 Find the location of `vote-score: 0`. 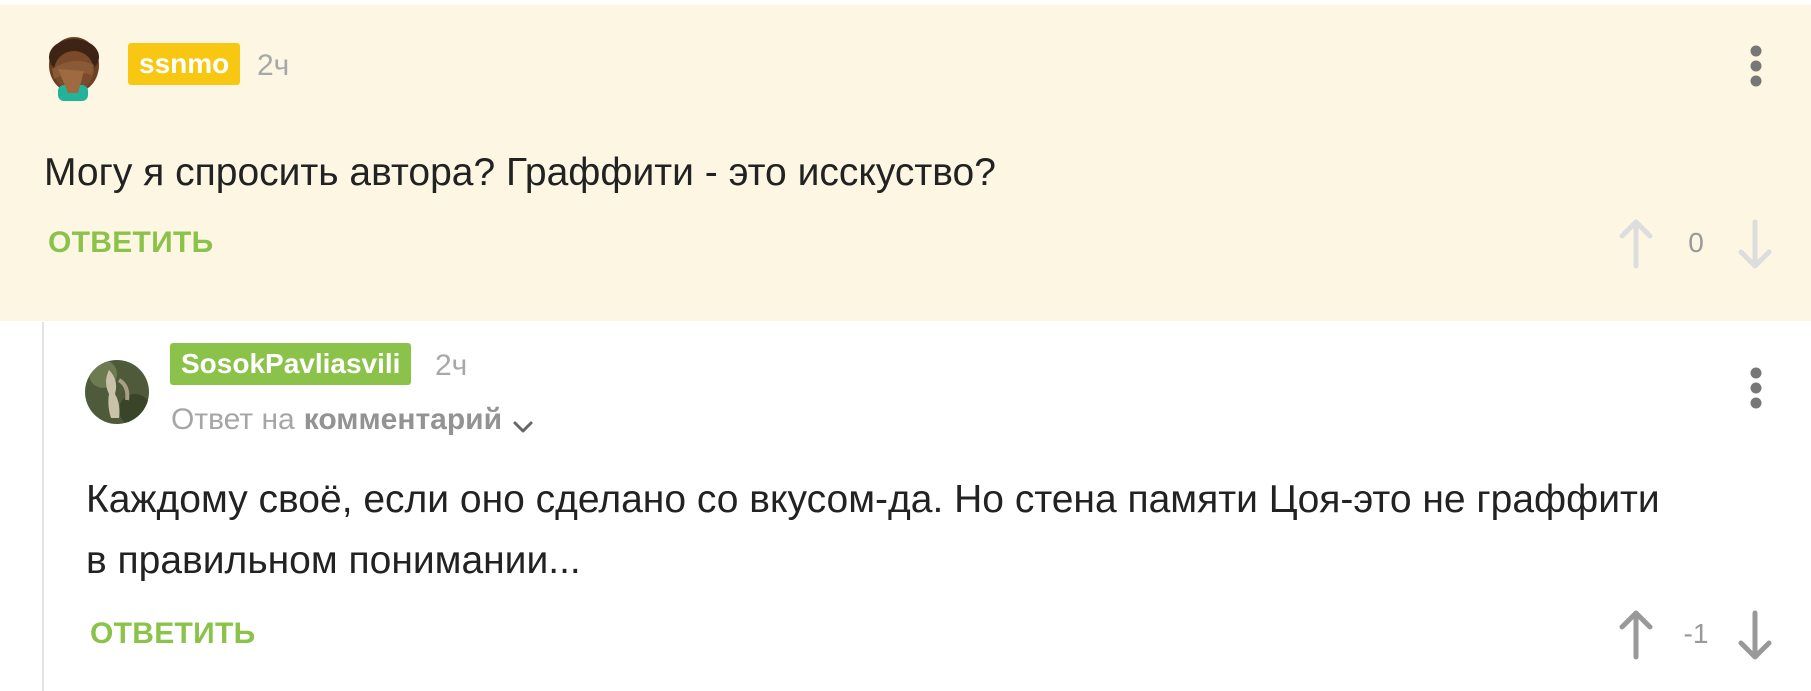

vote-score: 0 is located at coordinates (1696, 242).